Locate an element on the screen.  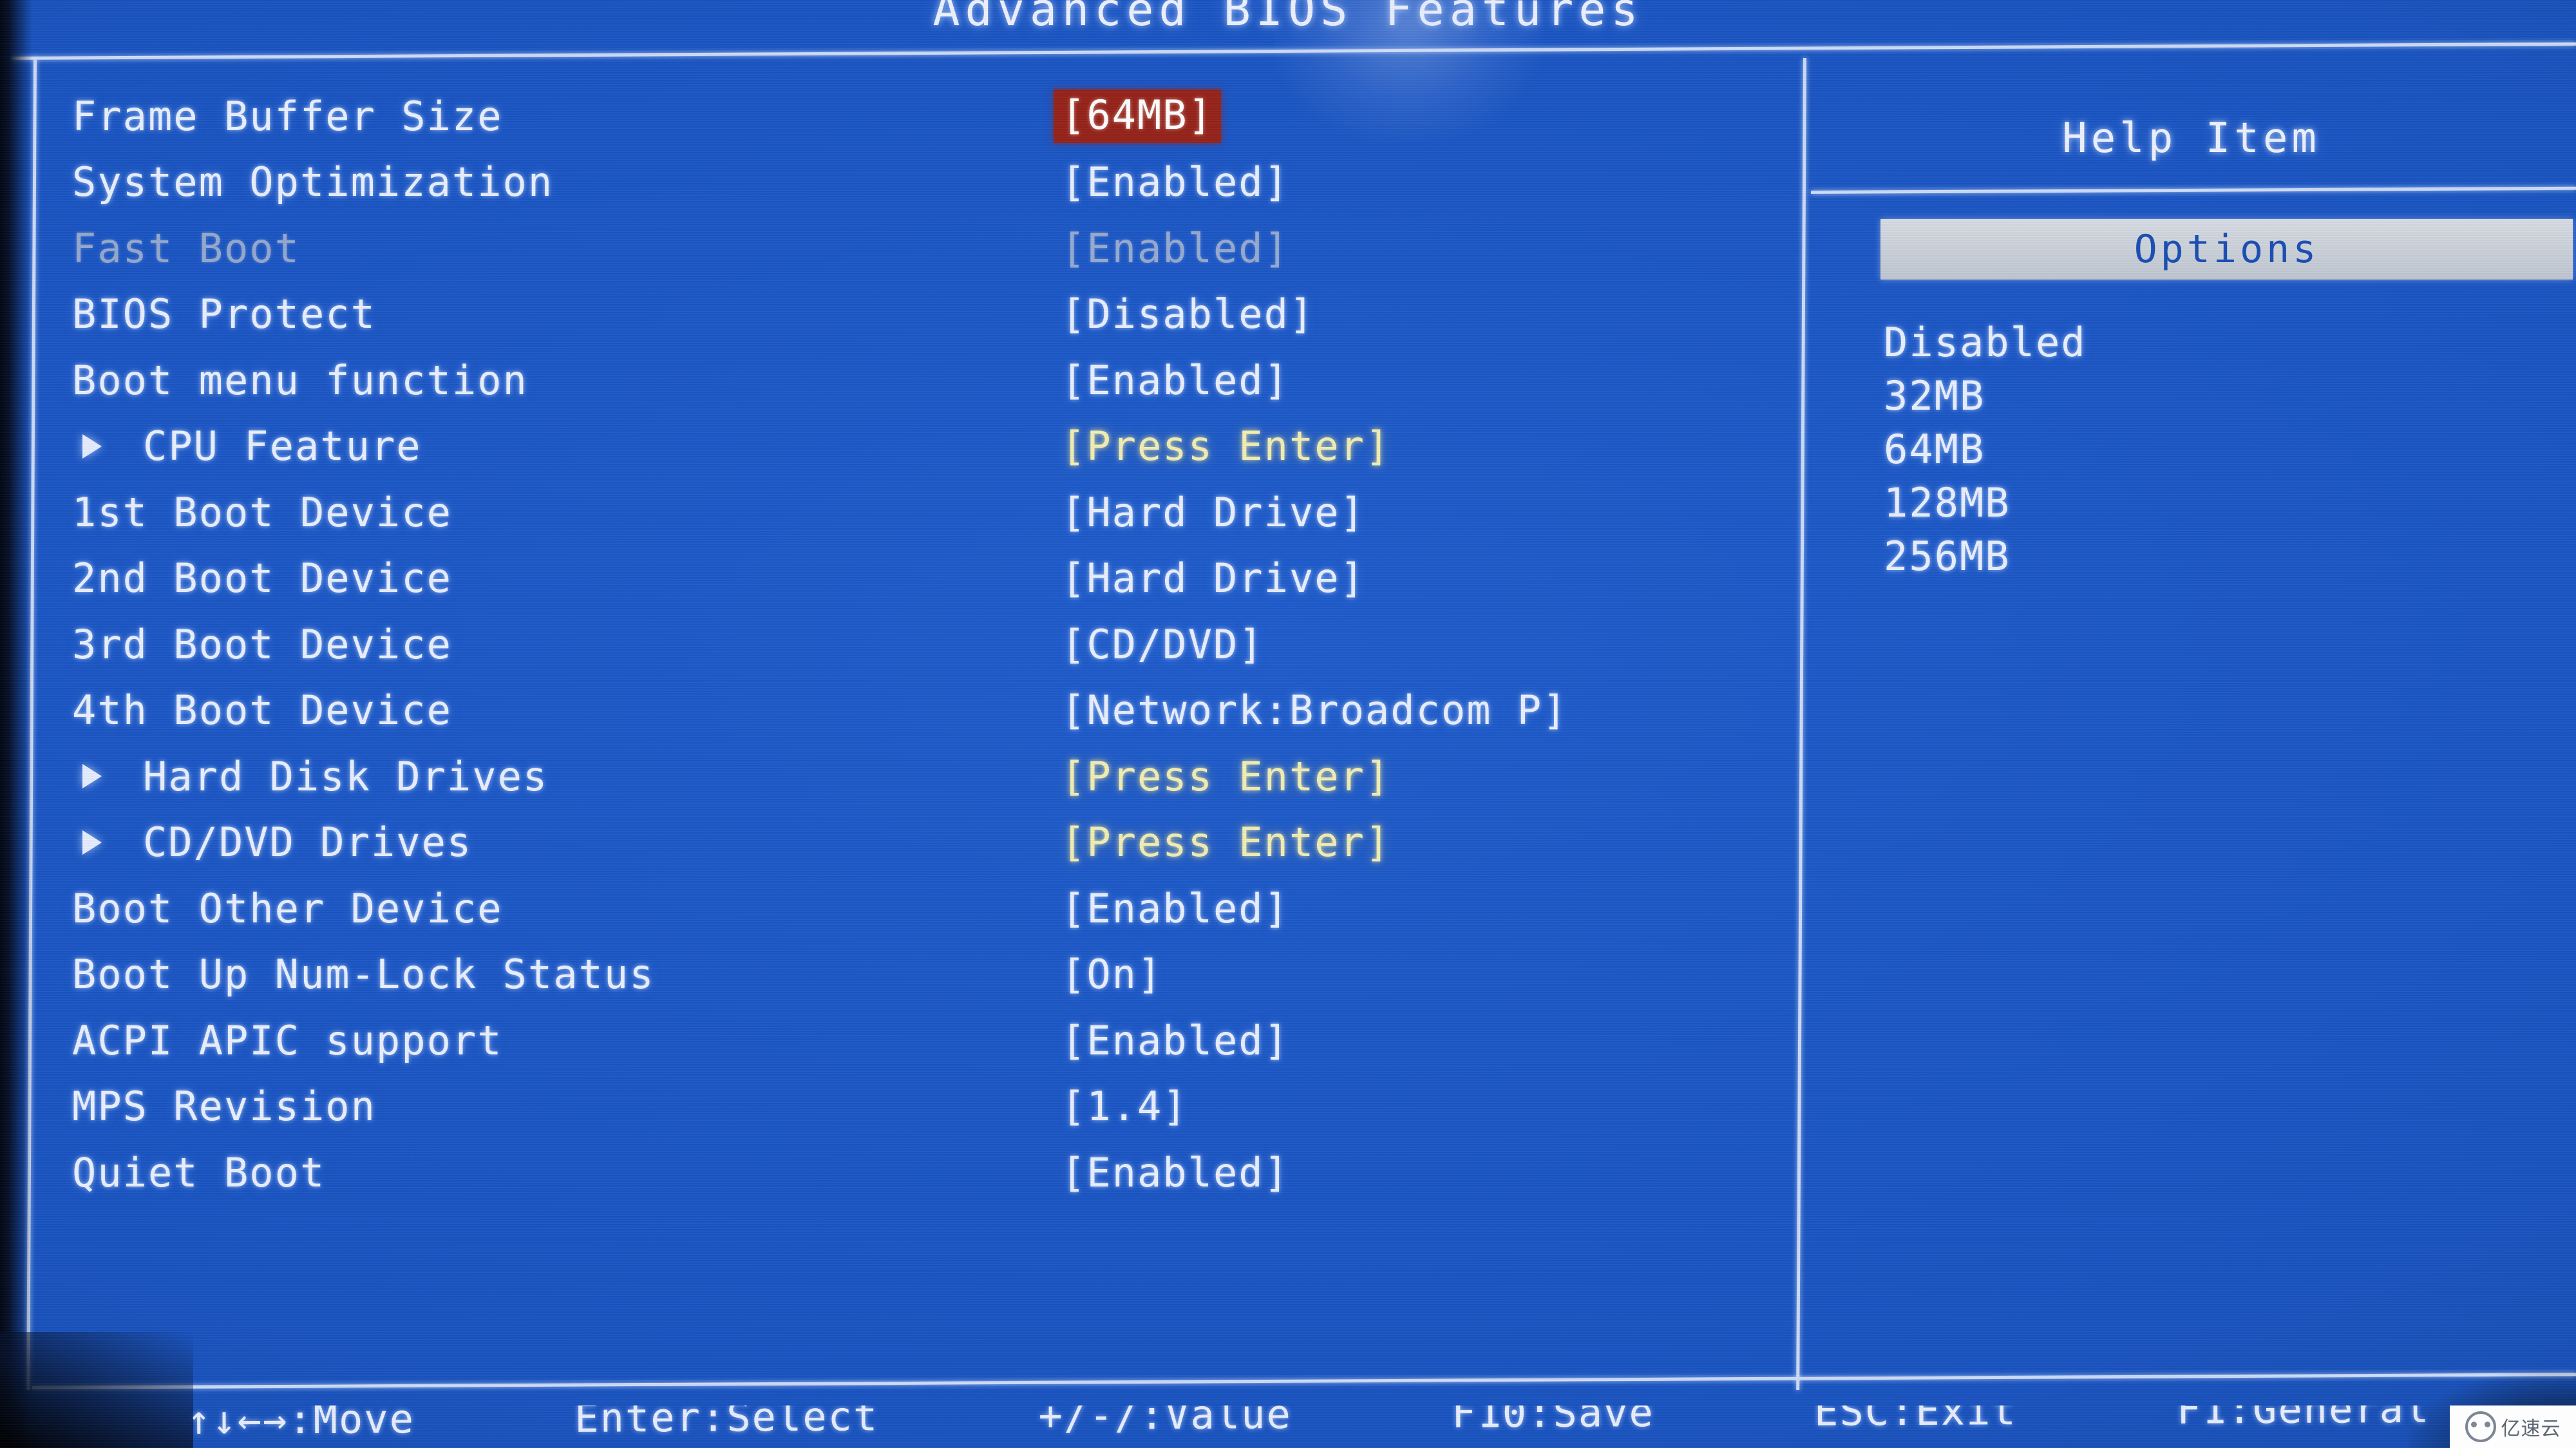
setting-label: 4th Boot Device is located at coordinates (262, 710).